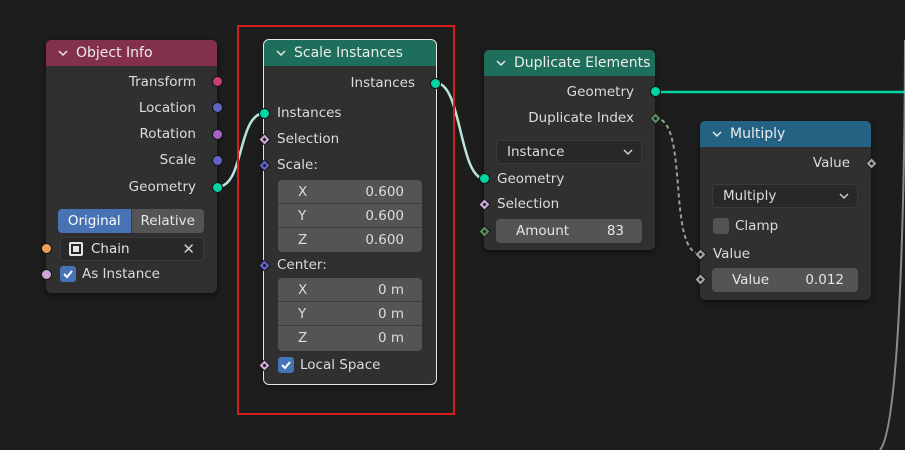  What do you see at coordinates (484, 231) in the screenshot?
I see `socket-amount-input` at bounding box center [484, 231].